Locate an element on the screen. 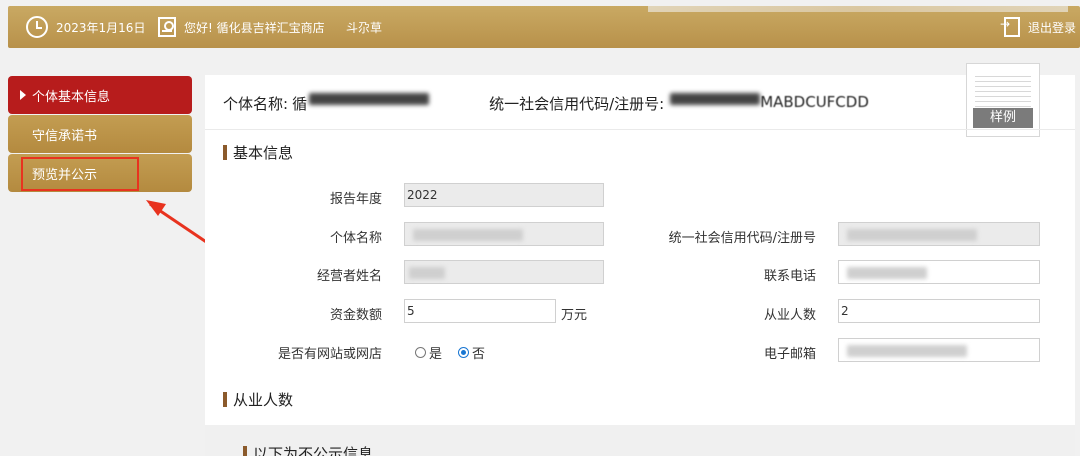 Image resolution: width=1080 pixels, height=456 pixels. sidebar-item-basic-info: 个体基本信息 is located at coordinates (100, 95).